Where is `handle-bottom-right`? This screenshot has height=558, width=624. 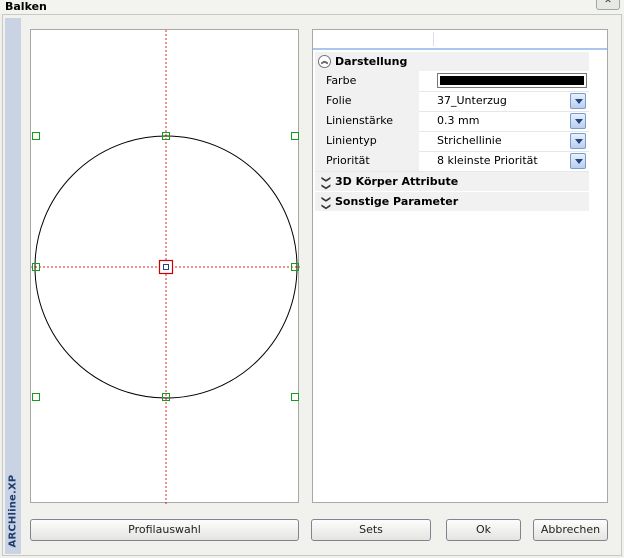 handle-bottom-right is located at coordinates (295, 397).